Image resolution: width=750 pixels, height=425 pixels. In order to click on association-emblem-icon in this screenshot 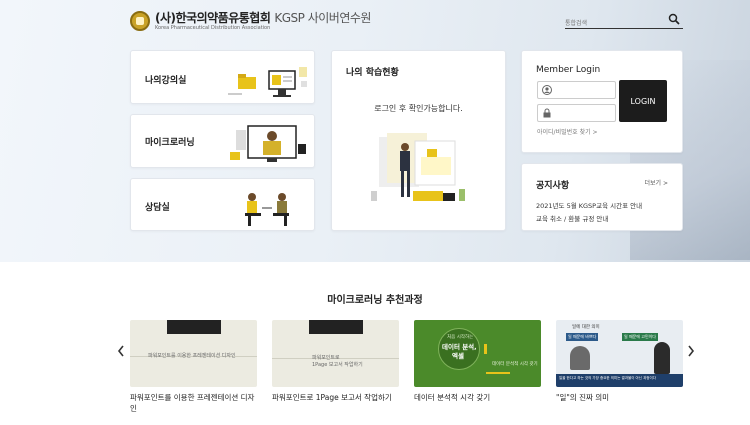, I will do `click(140, 21)`.